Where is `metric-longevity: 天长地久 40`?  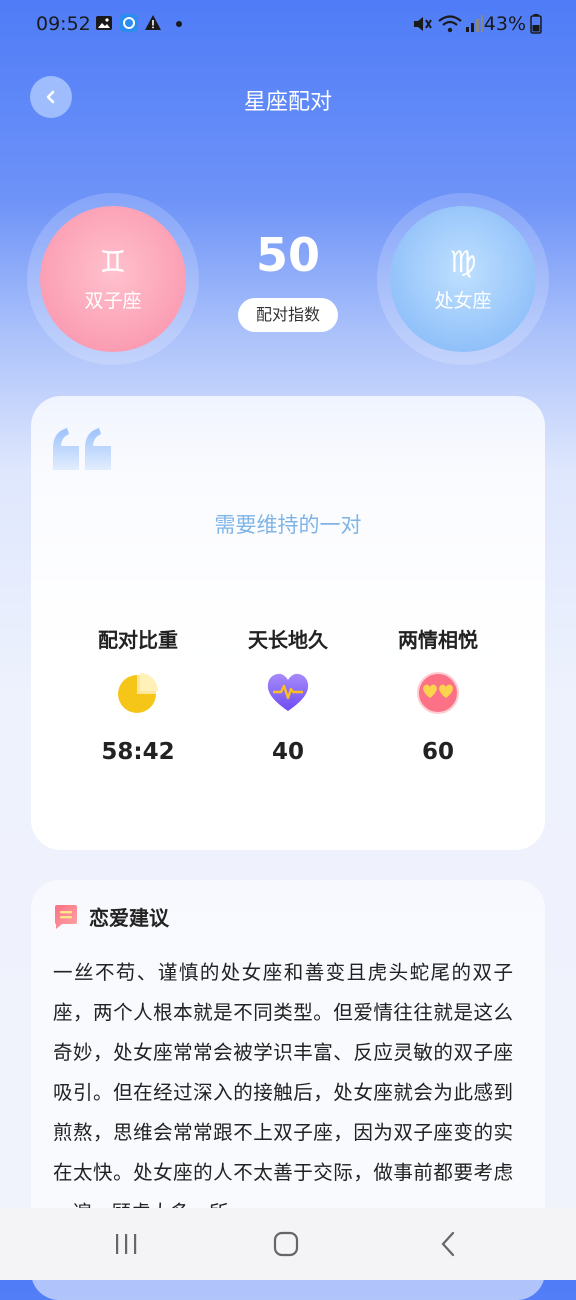
metric-longevity: 天长地久 40 is located at coordinates (288, 694).